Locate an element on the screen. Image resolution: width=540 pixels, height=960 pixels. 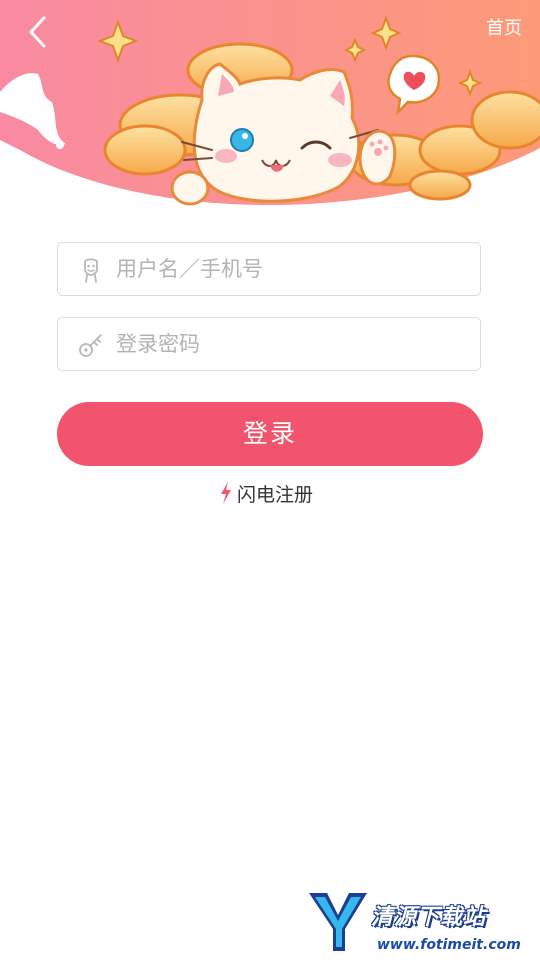
watermark-url: www.fotimeit.com is located at coordinates (449, 945).